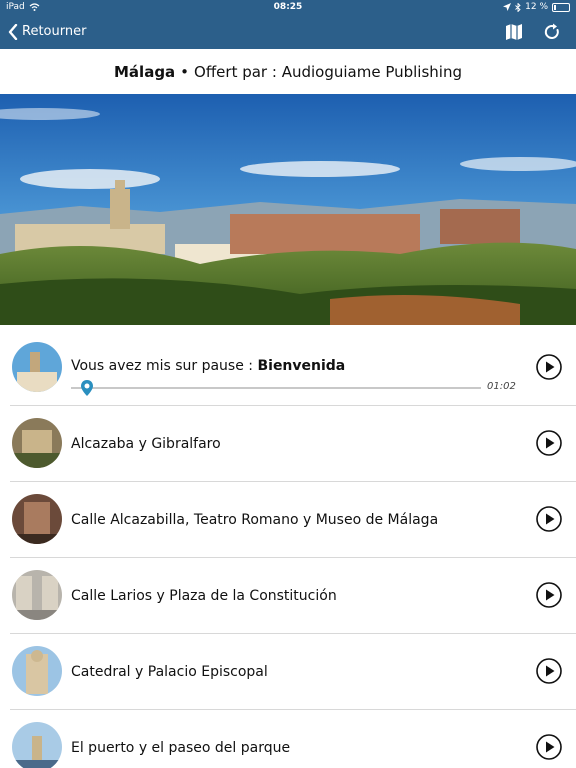  What do you see at coordinates (561, 7) in the screenshot?
I see `battery-icon` at bounding box center [561, 7].